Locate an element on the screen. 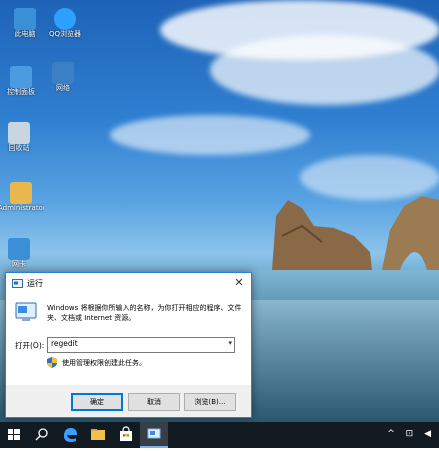 Image resolution: width=439 pixels, height=451 pixels. cancel-button: 取消 is located at coordinates (154, 402).